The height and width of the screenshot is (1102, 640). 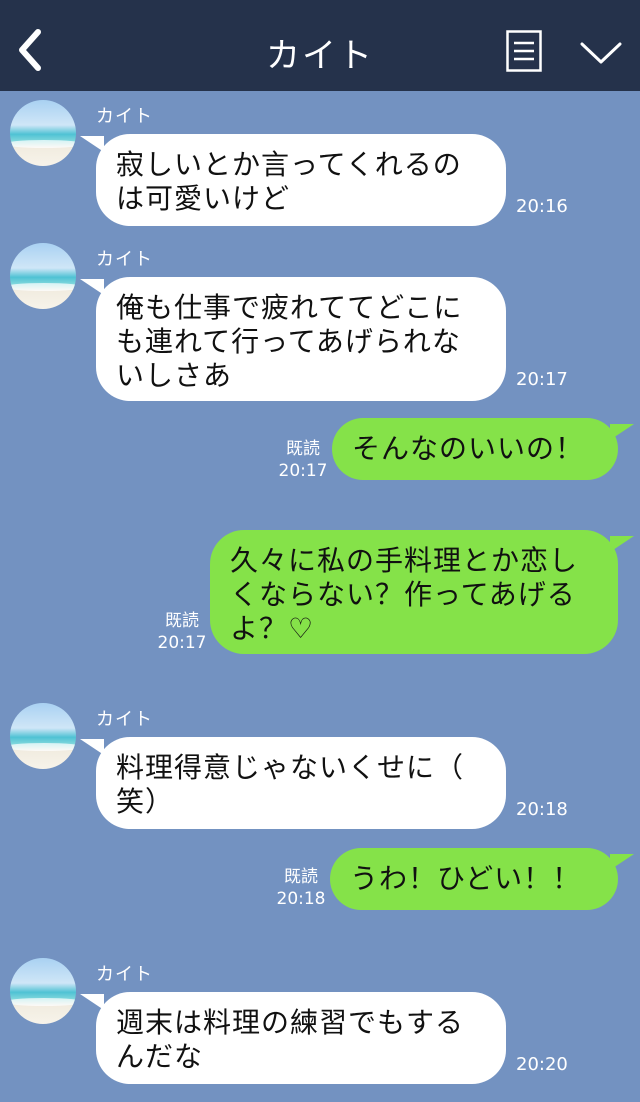 What do you see at coordinates (542, 1064) in the screenshot?
I see `message-time: 20:20` at bounding box center [542, 1064].